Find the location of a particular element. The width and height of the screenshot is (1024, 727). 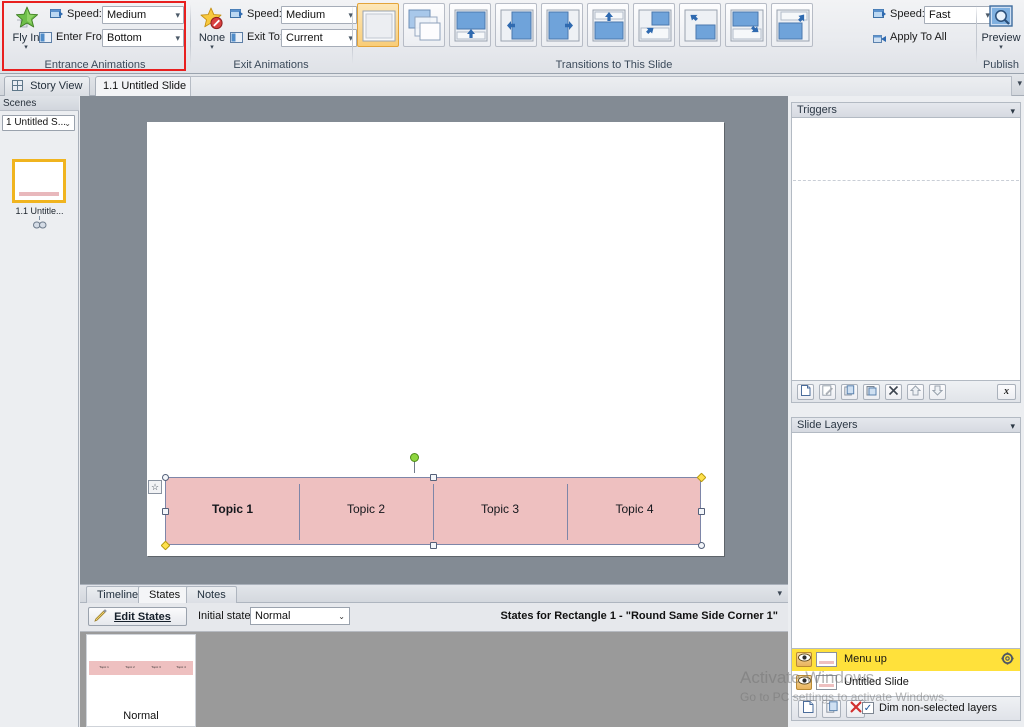

apply-to-all-row: Apply To All is located at coordinates (928, 38).